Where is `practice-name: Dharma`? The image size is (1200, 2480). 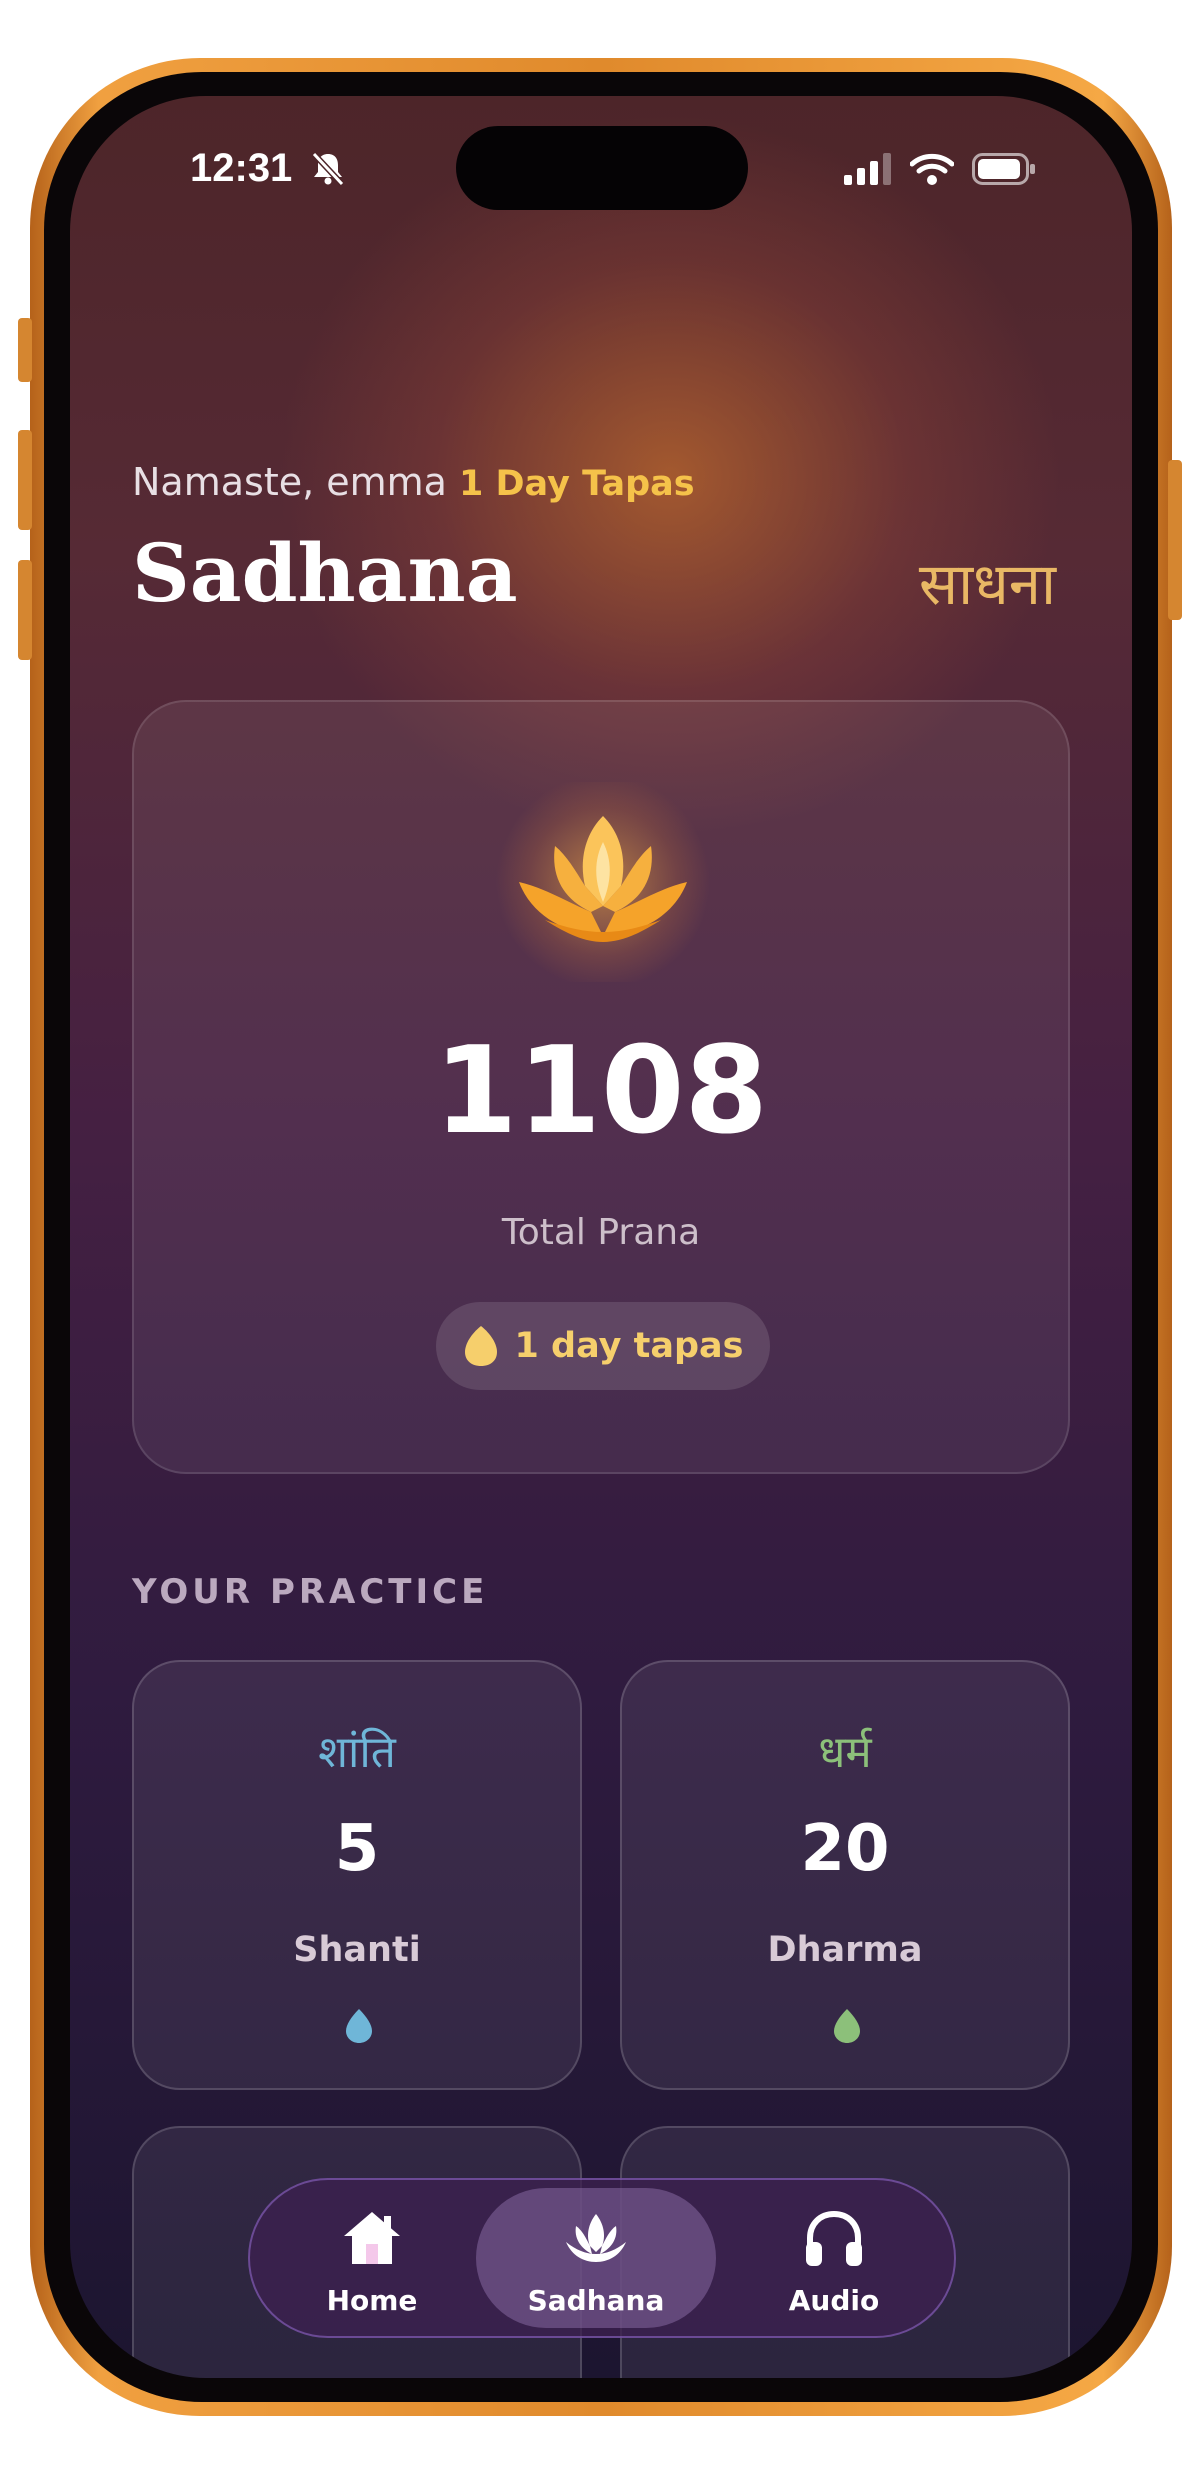 practice-name: Dharma is located at coordinates (845, 1950).